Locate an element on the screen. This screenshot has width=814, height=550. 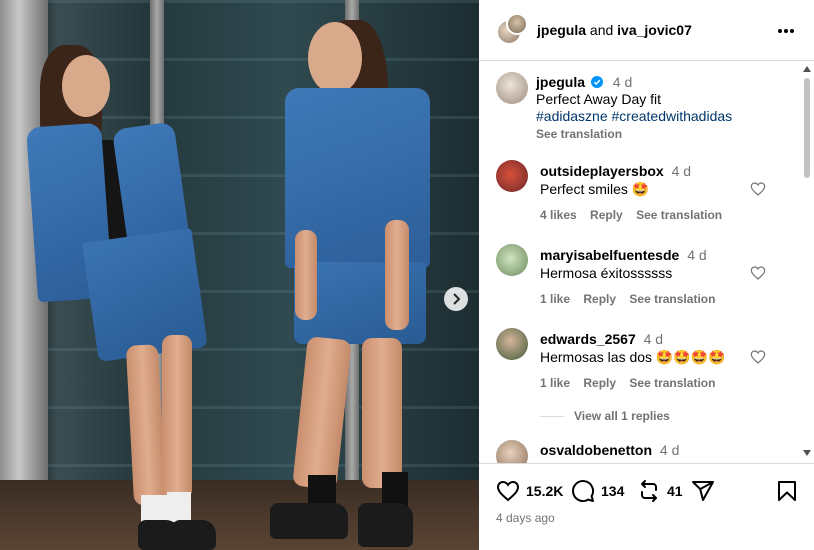
comment-icon is located at coordinates (583, 491).